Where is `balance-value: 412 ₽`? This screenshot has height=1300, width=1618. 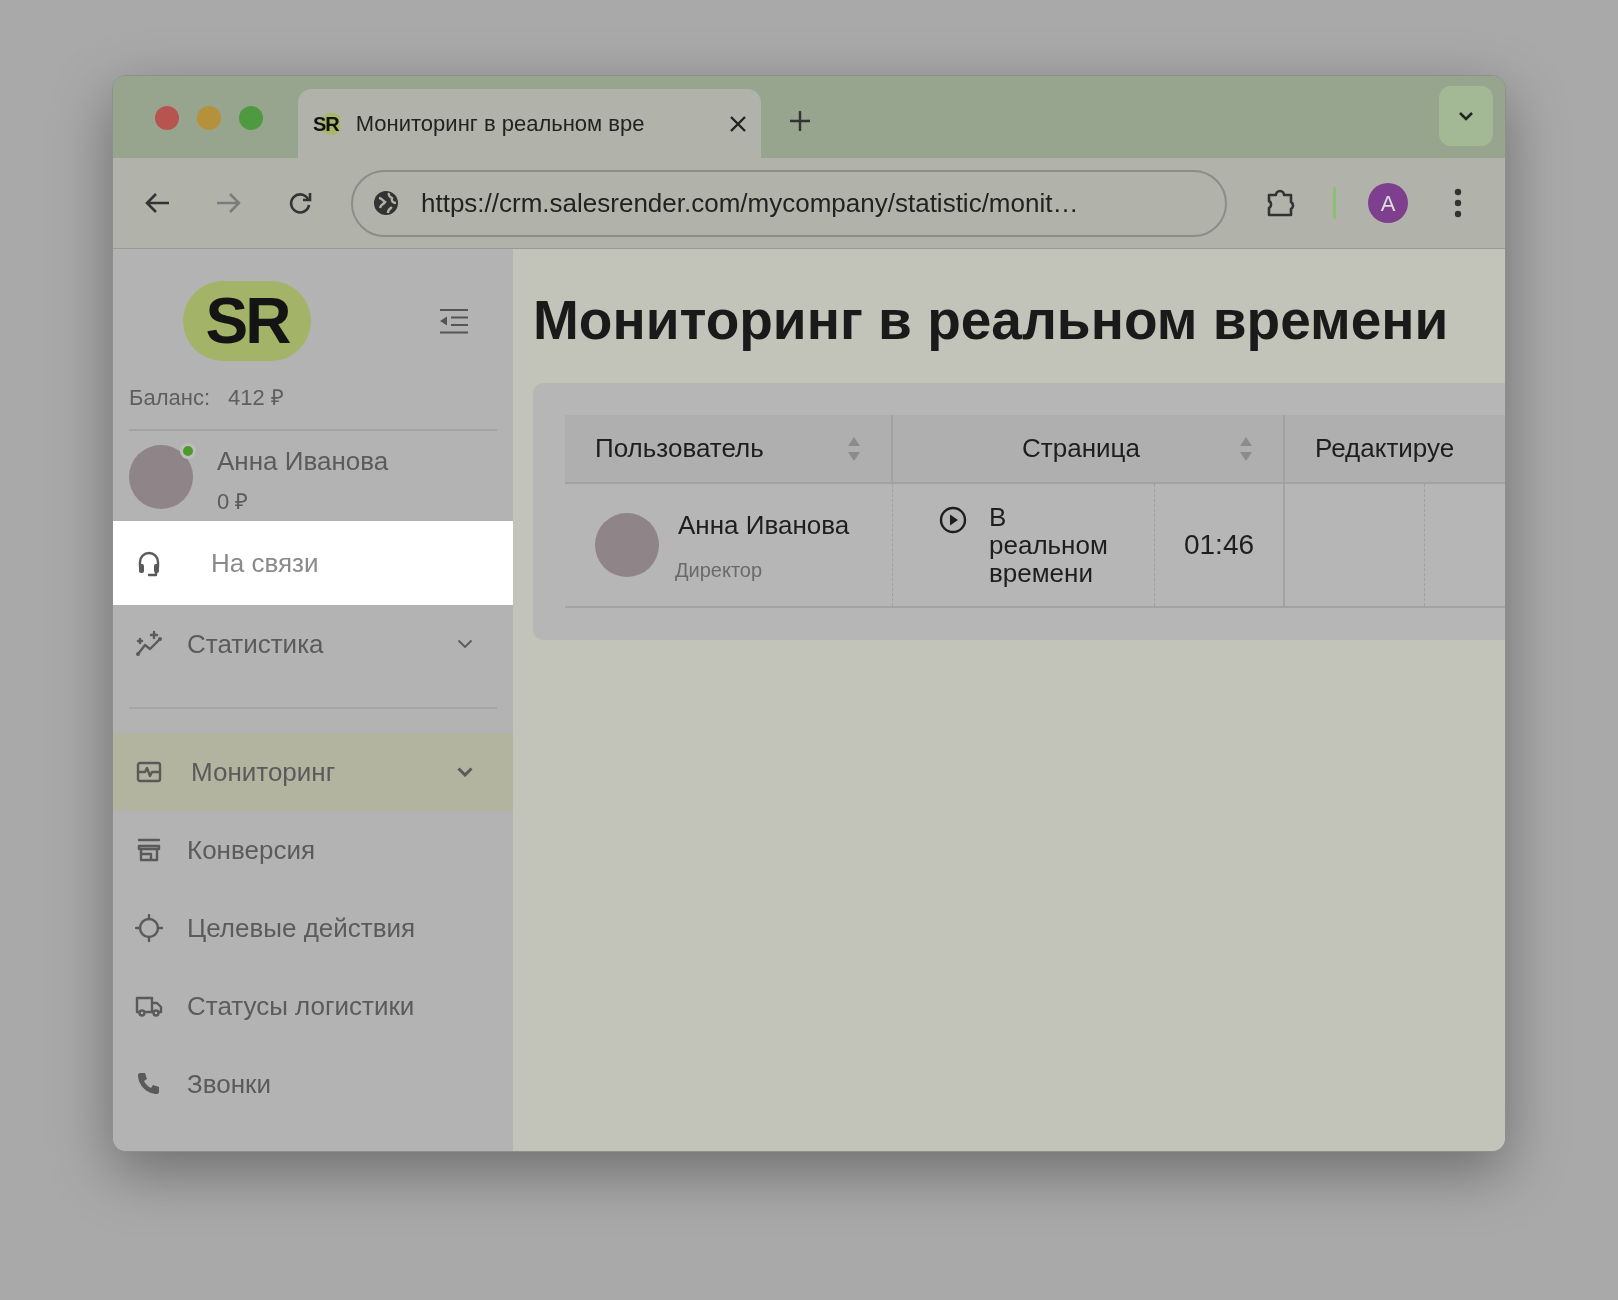
balance-value: 412 ₽ is located at coordinates (256, 397).